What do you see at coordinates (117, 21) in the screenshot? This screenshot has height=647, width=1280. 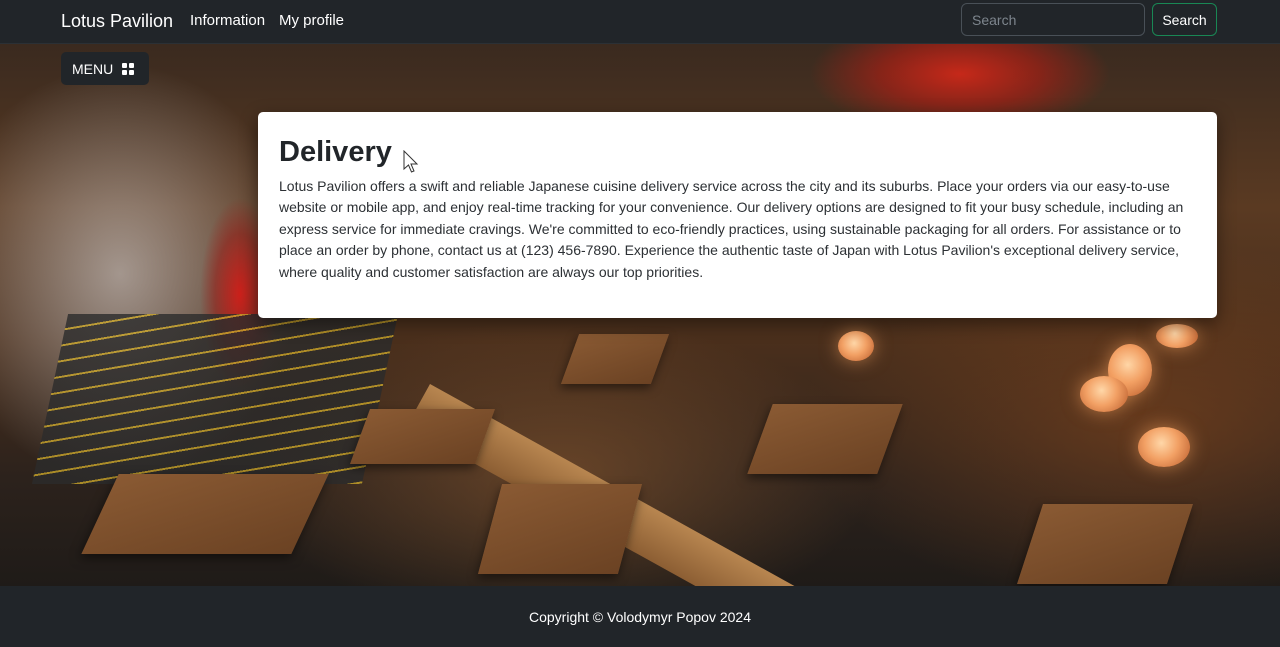 I see `brand-link: Lotus Pavilion` at bounding box center [117, 21].